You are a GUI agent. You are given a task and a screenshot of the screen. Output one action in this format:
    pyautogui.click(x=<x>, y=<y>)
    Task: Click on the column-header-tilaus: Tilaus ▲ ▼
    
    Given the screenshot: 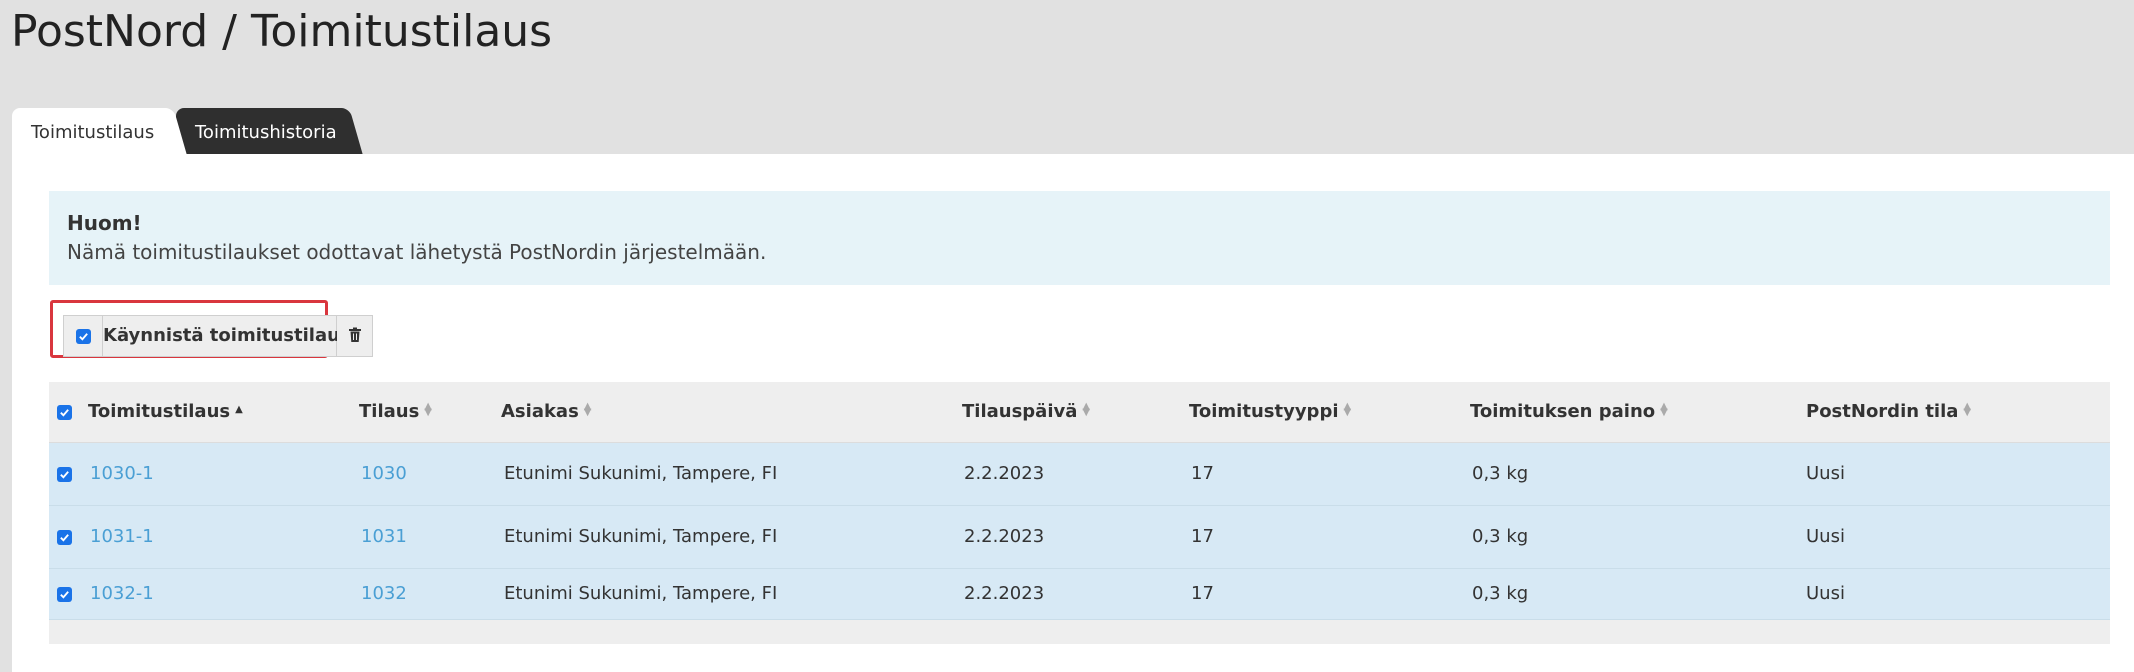 What is the action you would take?
    pyautogui.click(x=395, y=412)
    